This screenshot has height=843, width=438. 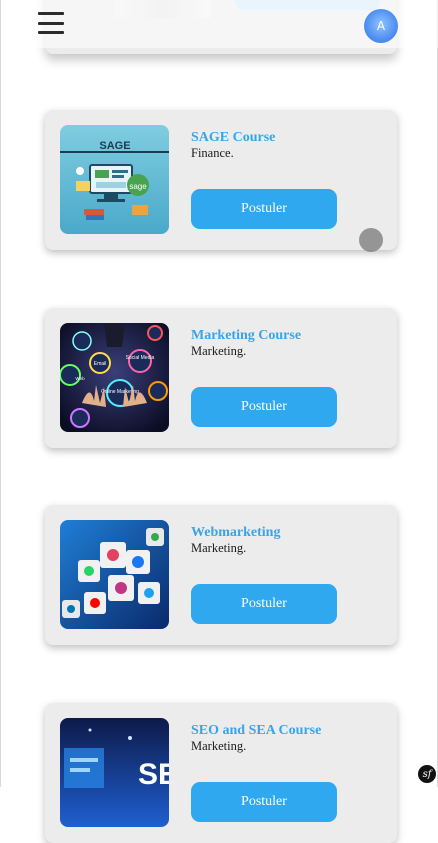 I want to click on sf-badge-icon: sf, so click(x=427, y=774).